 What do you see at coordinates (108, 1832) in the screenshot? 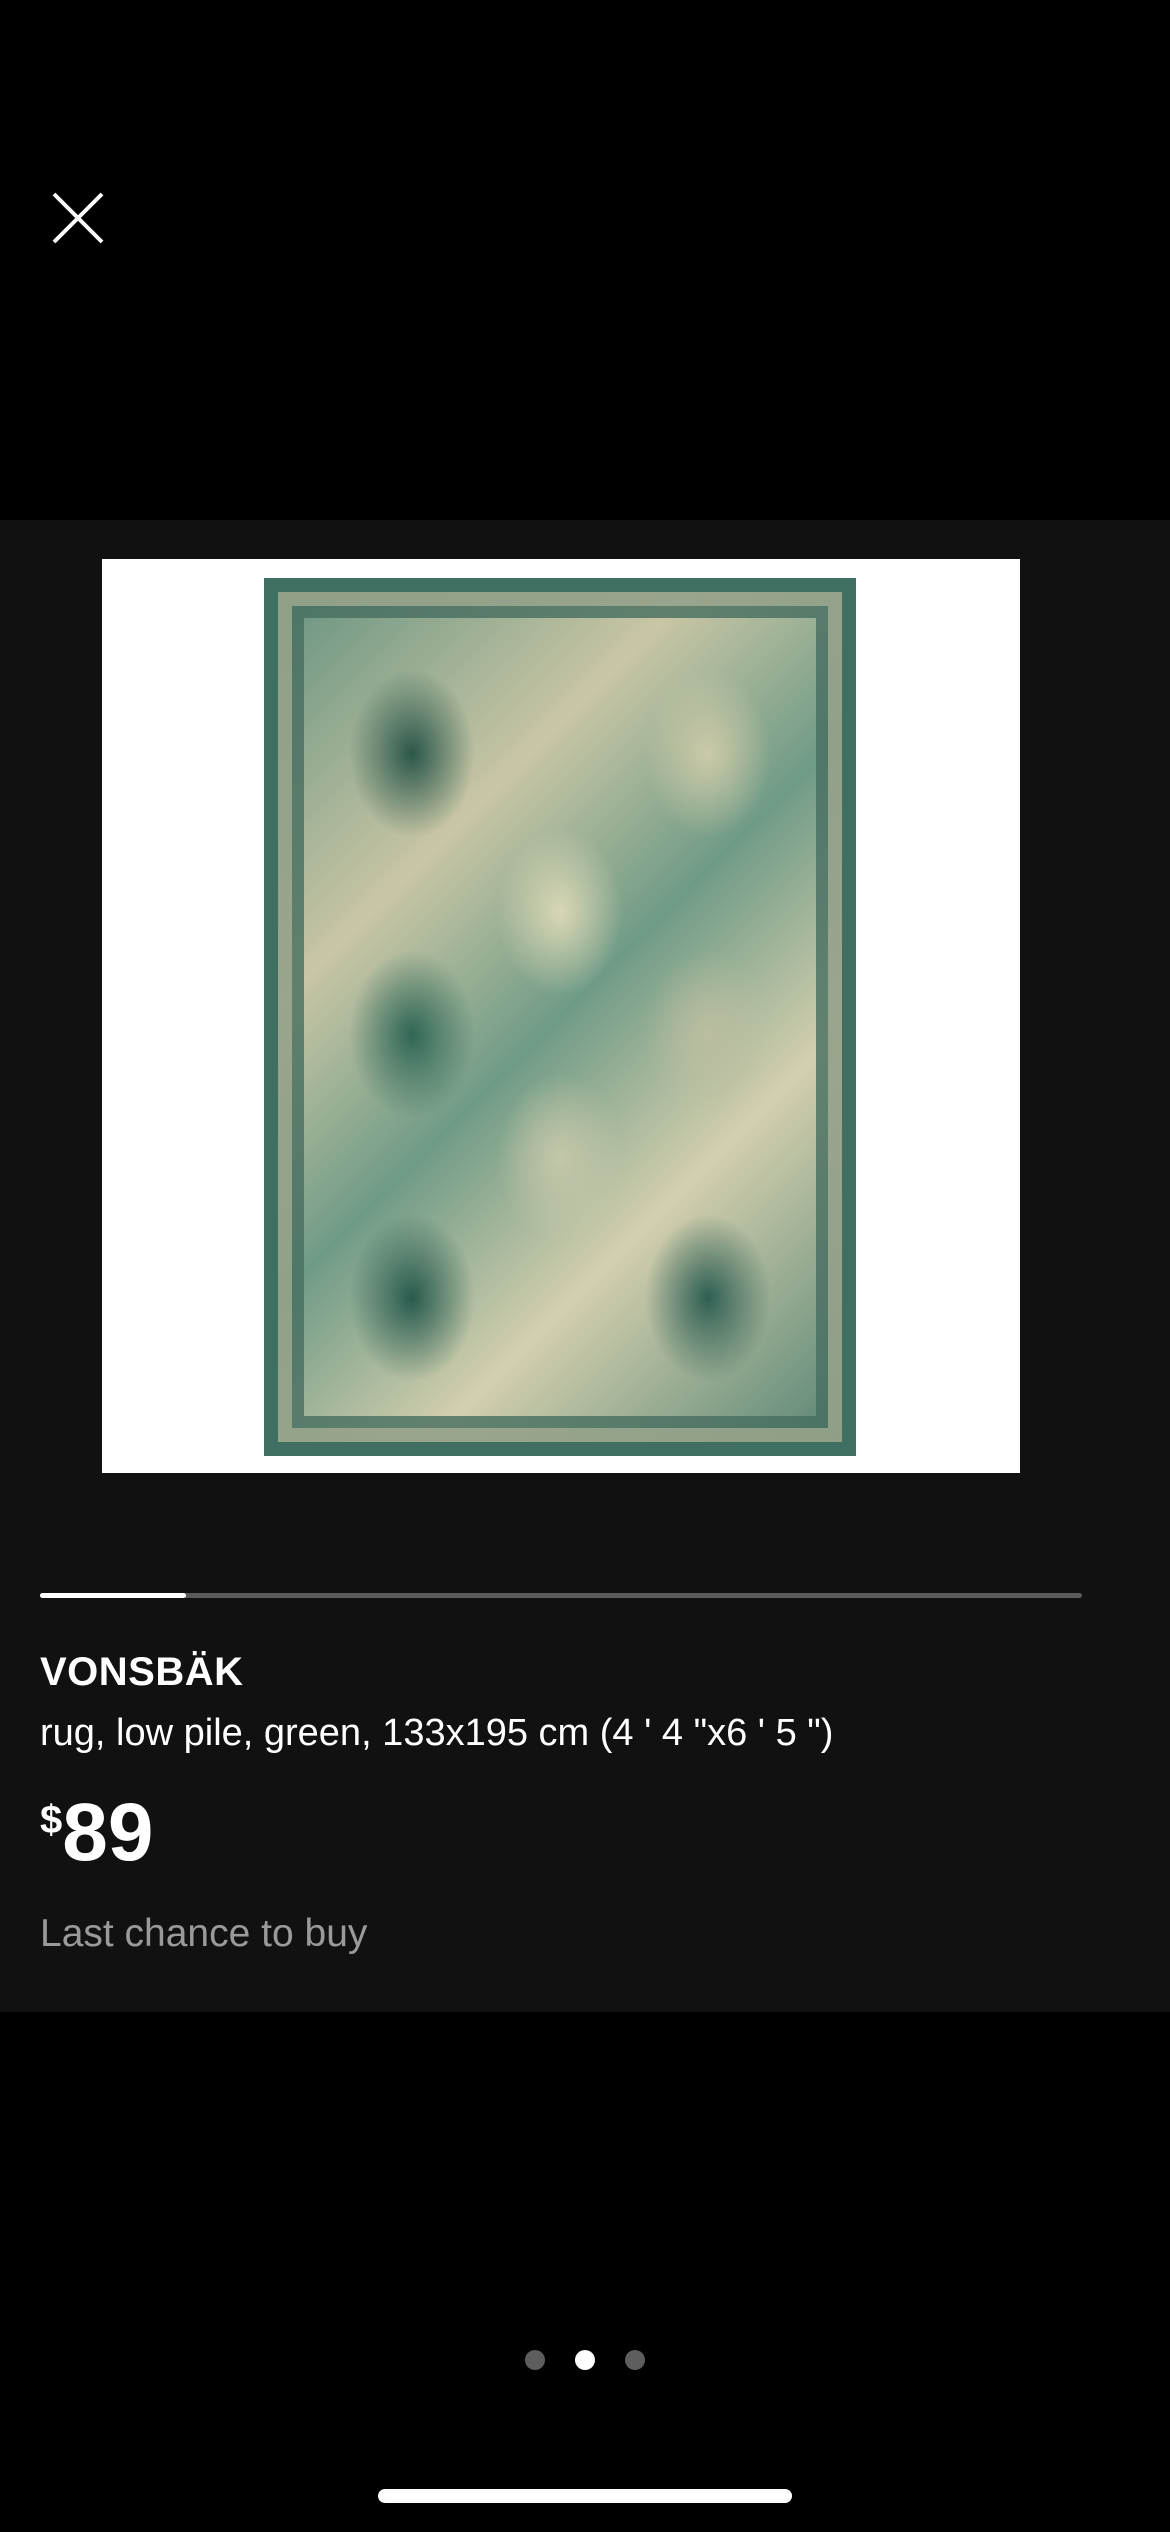
I see `price-amount: 89` at bounding box center [108, 1832].